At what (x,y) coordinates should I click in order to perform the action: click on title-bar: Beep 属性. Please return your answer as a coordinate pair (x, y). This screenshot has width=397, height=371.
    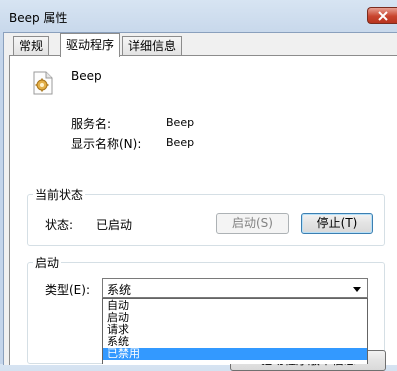
    Looking at the image, I should click on (198, 15).